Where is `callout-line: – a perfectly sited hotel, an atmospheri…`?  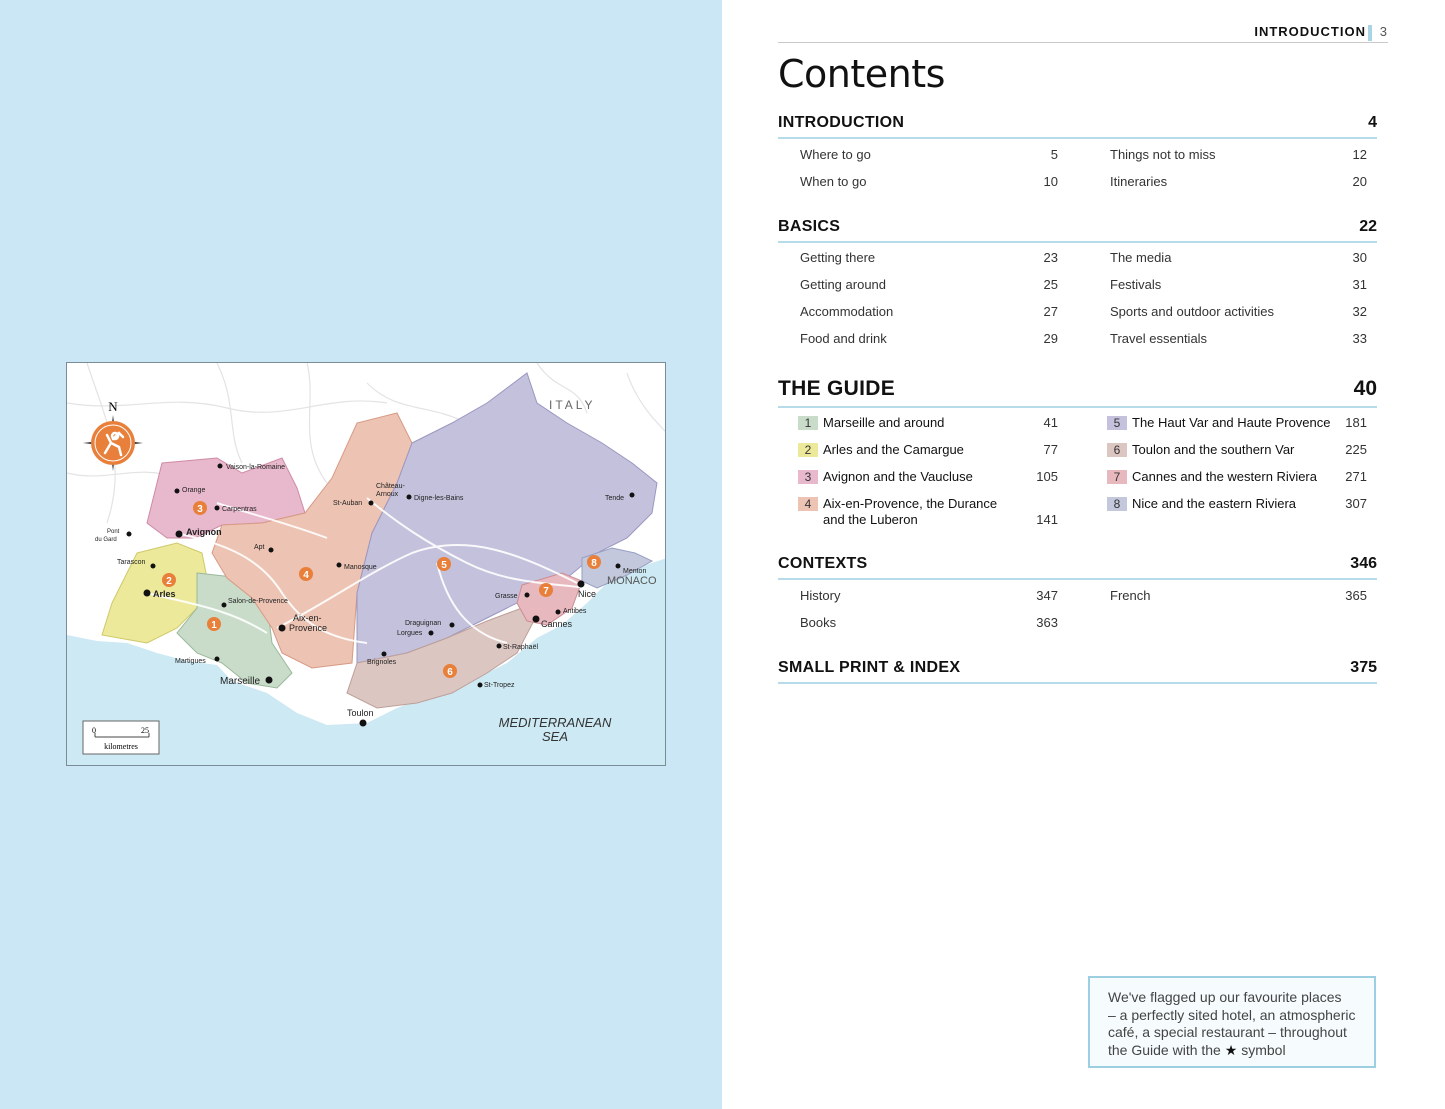
callout-line: – a perfectly sited hotel, an atmospheri… is located at coordinates (1232, 1014).